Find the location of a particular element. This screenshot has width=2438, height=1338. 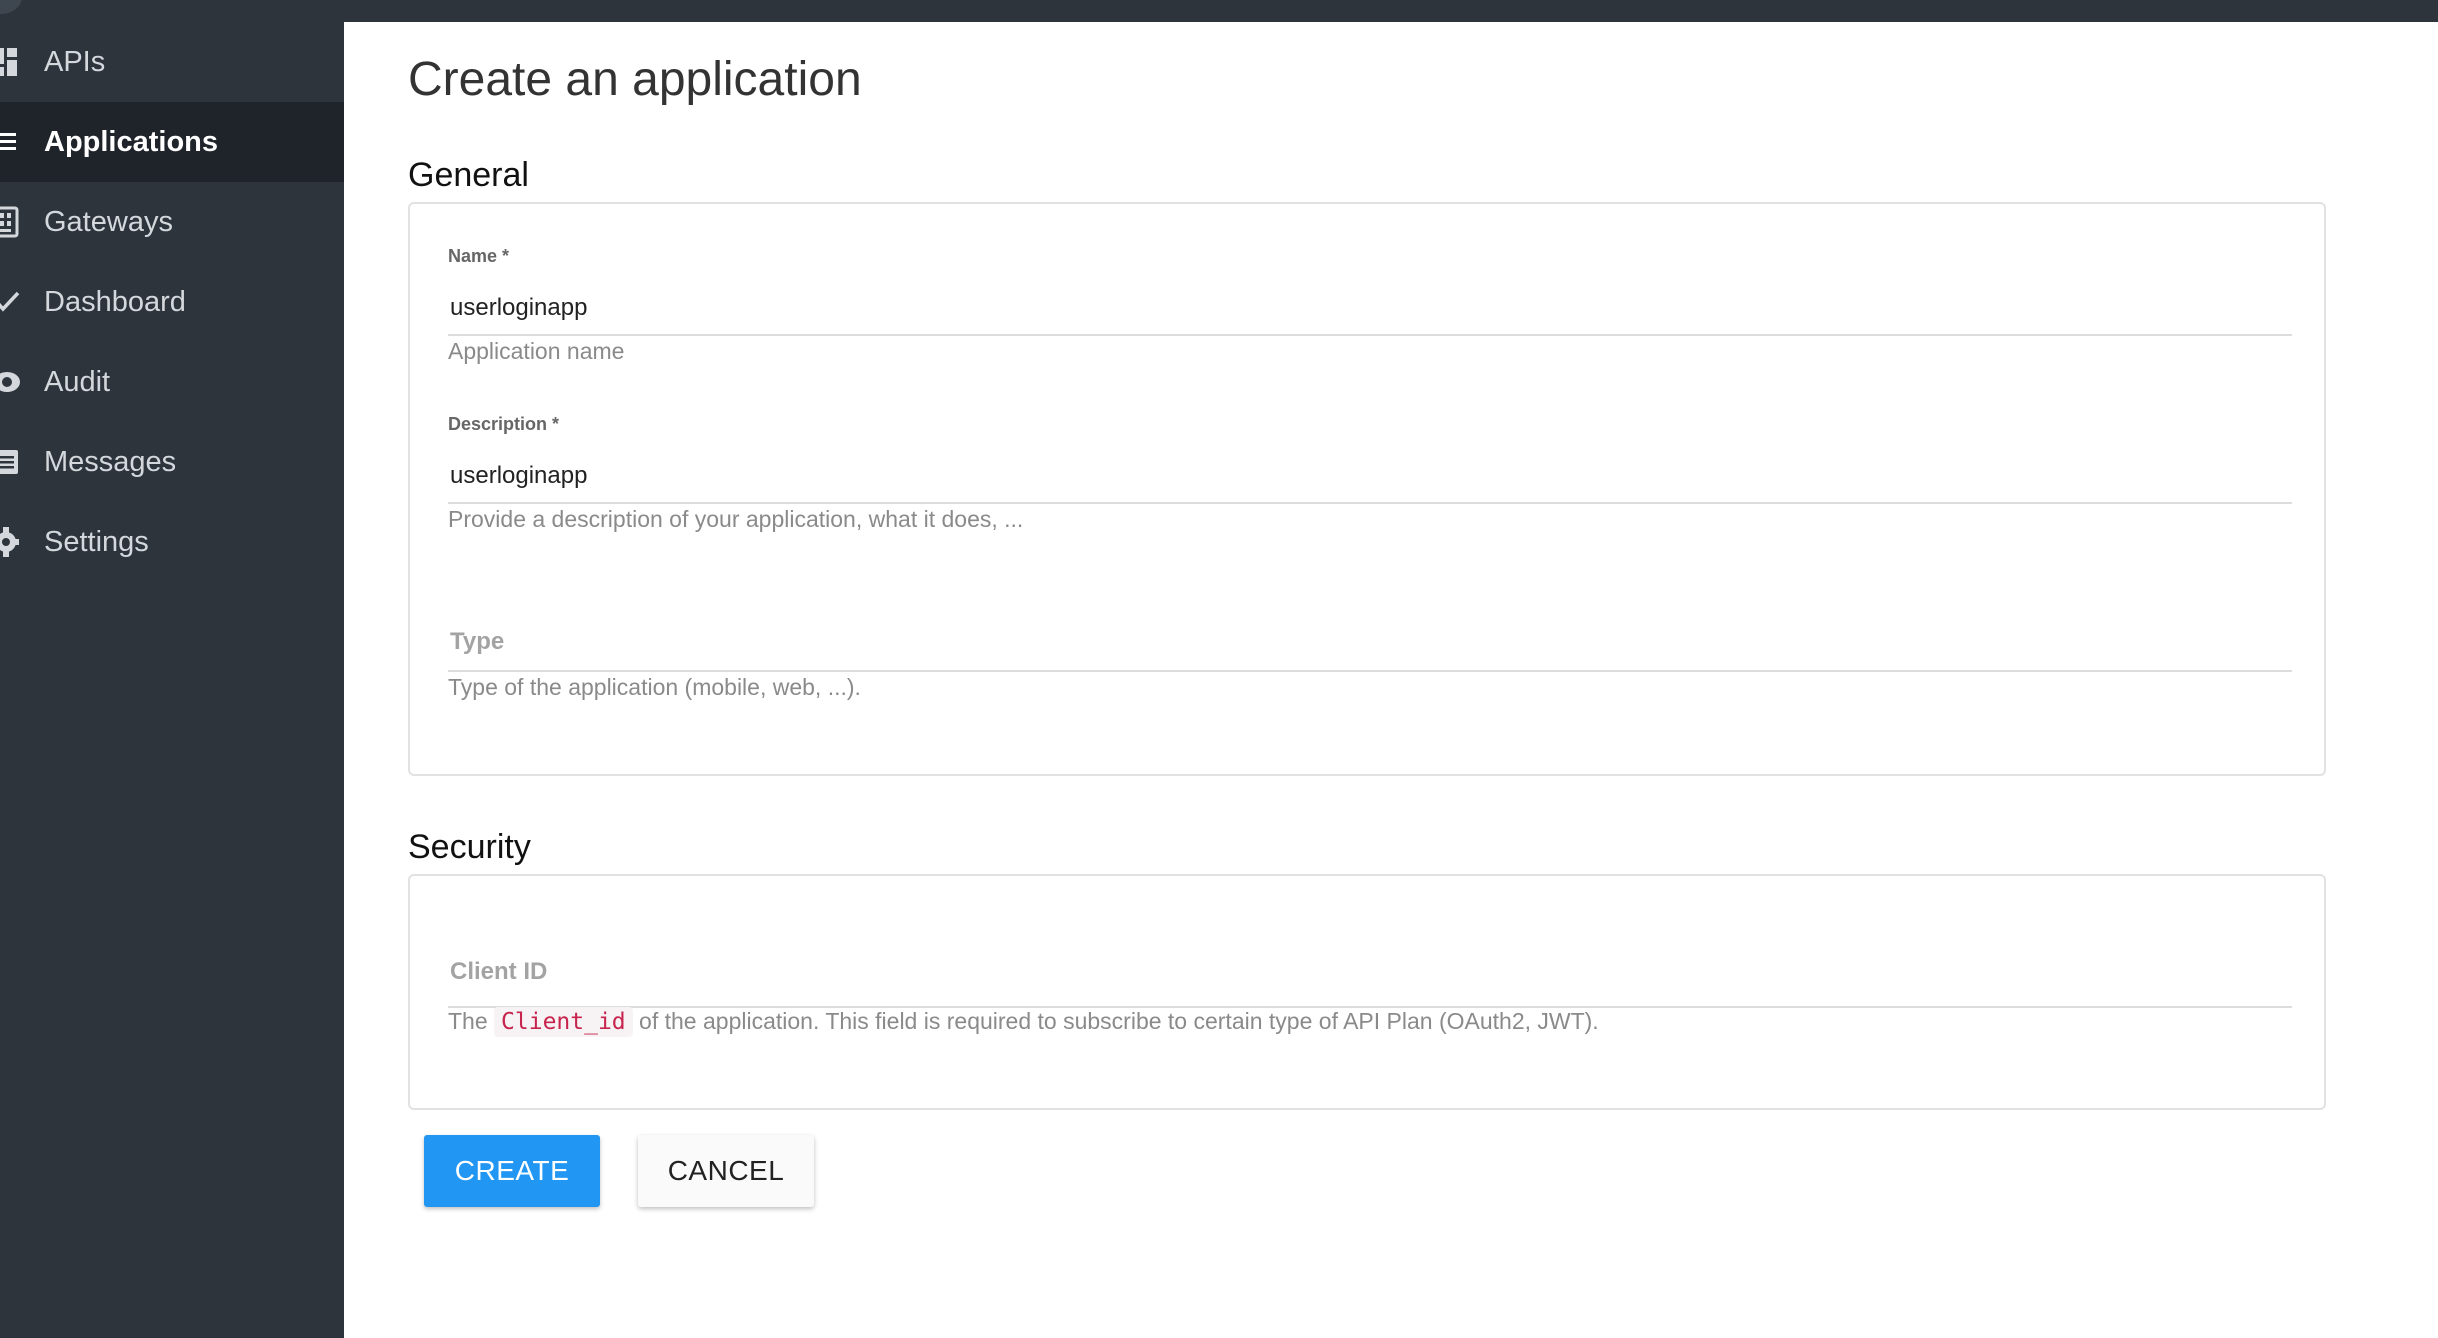

gear-icon is located at coordinates (12, 542).